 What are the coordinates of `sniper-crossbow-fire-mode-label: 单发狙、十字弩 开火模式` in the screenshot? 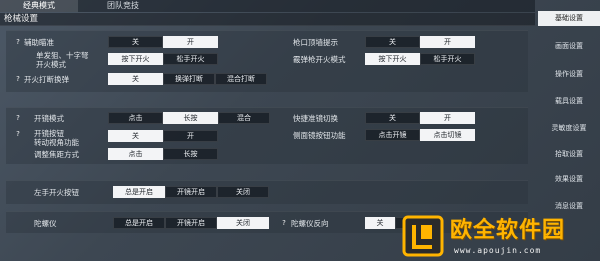 It's located at (62, 60).